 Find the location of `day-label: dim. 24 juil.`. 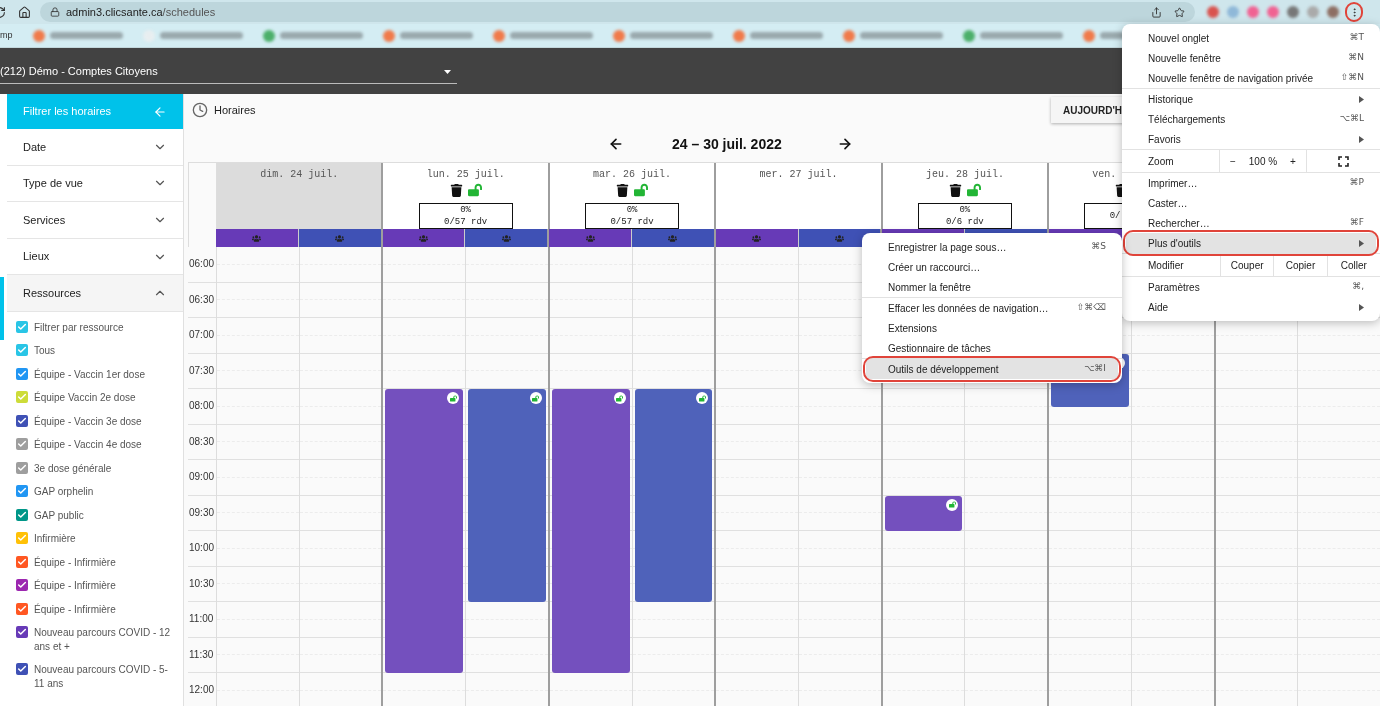

day-label: dim. 24 juil. is located at coordinates (299, 174).